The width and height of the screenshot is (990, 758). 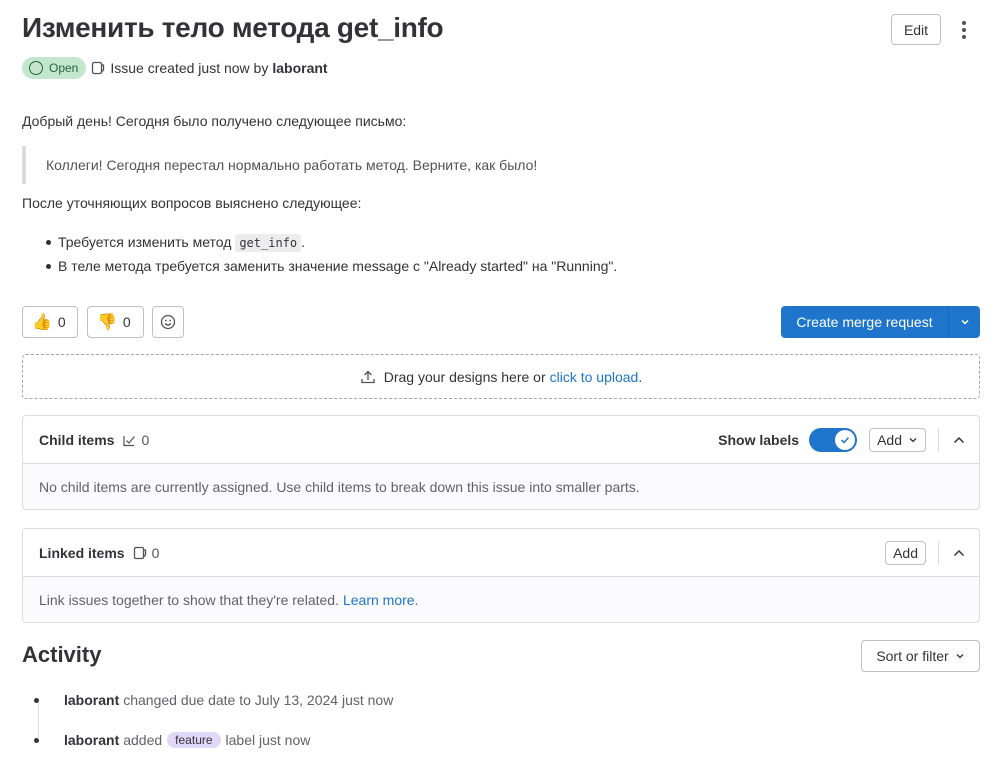 What do you see at coordinates (833, 440) in the screenshot?
I see `show-labels-toggle` at bounding box center [833, 440].